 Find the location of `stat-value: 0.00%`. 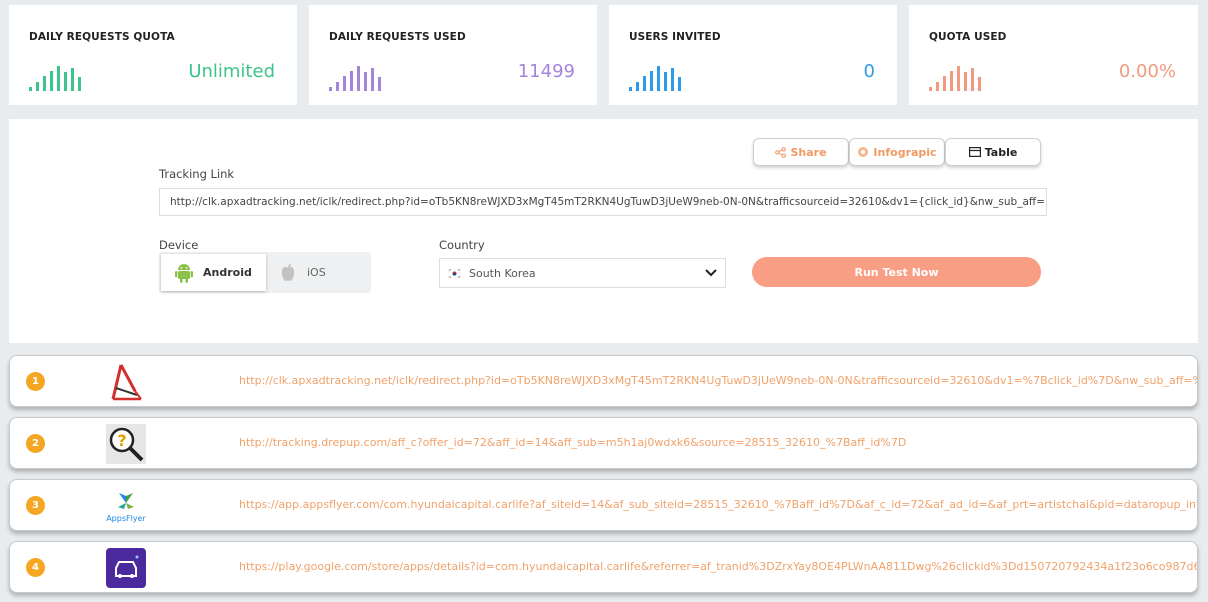

stat-value: 0.00% is located at coordinates (1147, 71).